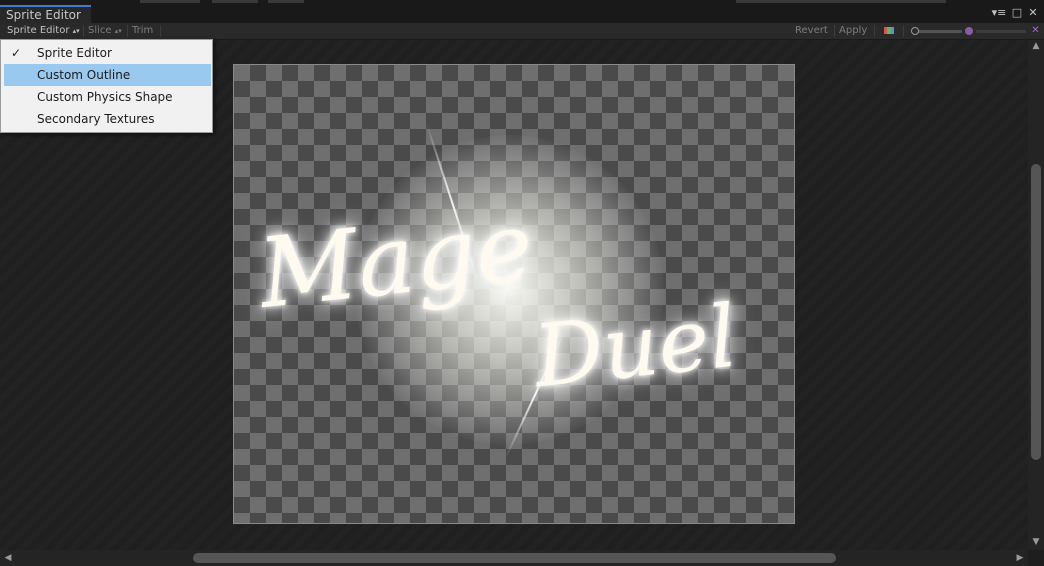  Describe the element at coordinates (74, 53) in the screenshot. I see `menu-item-label: Sprite Editor` at that location.